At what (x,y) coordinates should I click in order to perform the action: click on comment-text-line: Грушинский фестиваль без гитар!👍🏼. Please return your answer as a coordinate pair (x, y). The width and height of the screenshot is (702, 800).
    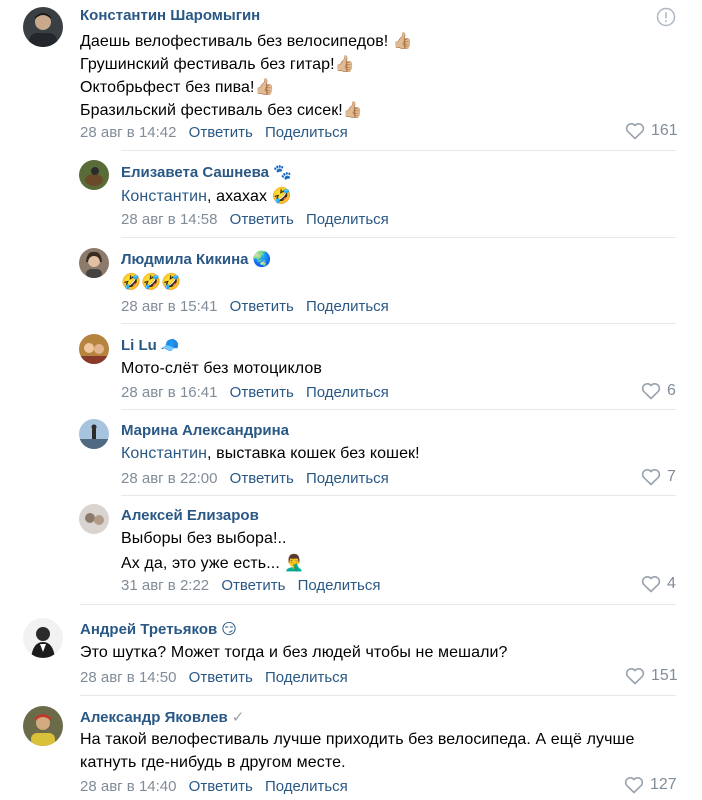
    Looking at the image, I should click on (217, 64).